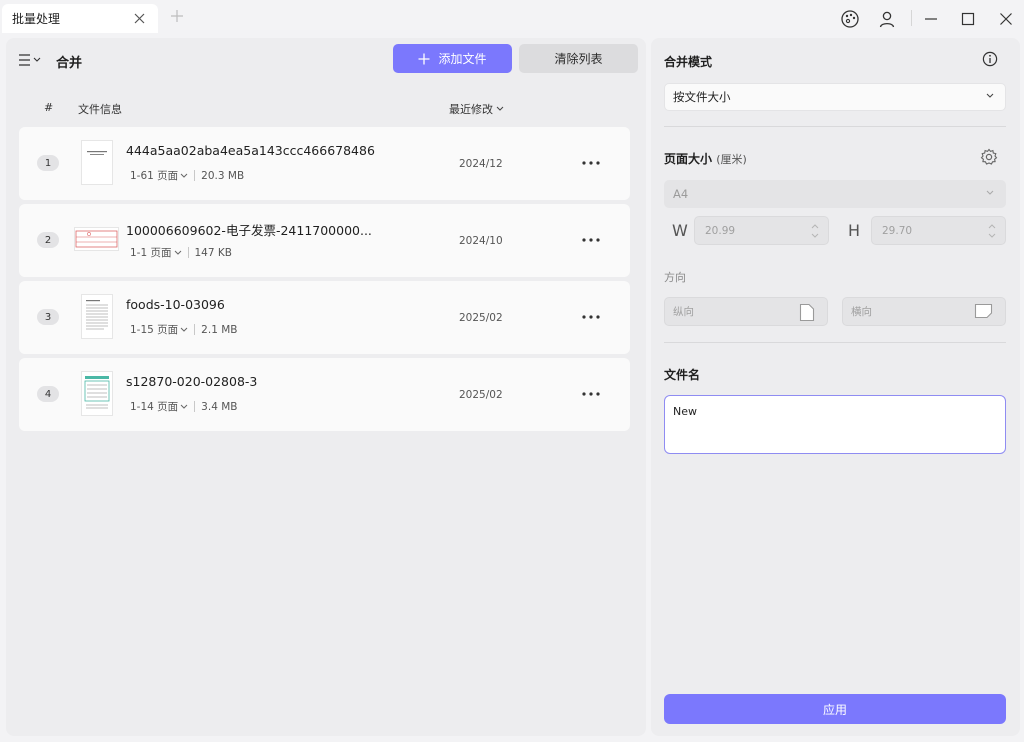 The image size is (1024, 742). Describe the element at coordinates (471, 109) in the screenshot. I see `column-header-modified-label: 最近修改` at that location.